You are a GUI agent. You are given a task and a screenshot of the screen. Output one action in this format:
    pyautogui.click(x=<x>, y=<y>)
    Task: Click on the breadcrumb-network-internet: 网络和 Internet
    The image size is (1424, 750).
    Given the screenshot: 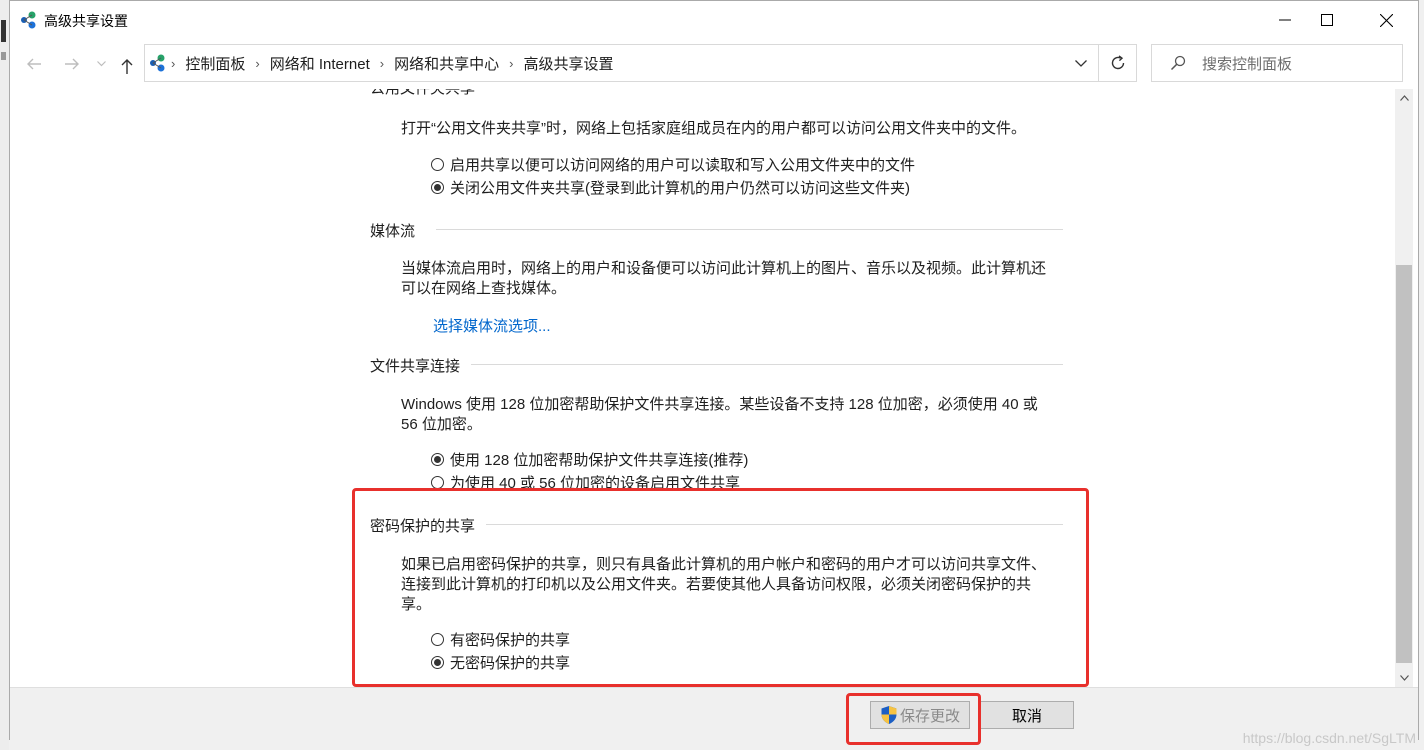 What is the action you would take?
    pyautogui.click(x=320, y=63)
    